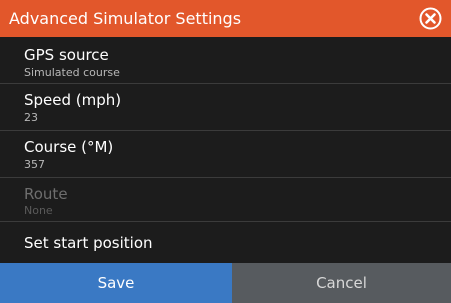 The width and height of the screenshot is (451, 303). Describe the element at coordinates (66, 55) in the screenshot. I see `setting-label: GPS source` at that location.